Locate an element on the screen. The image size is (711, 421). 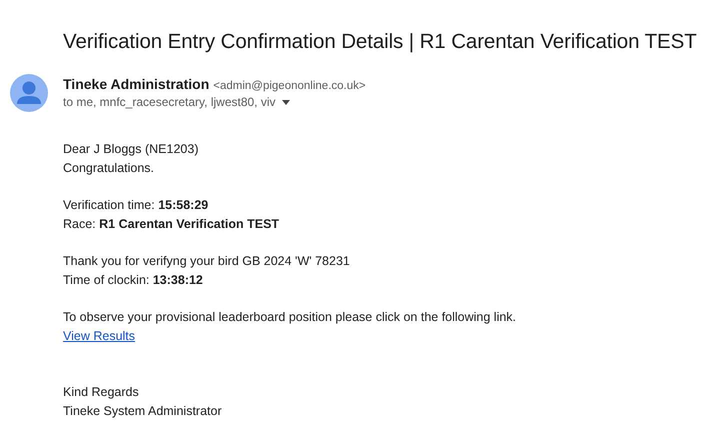
email-subject: Verification Entry Confirmation Details | R1 Carentan Verification TEST is located at coordinates (380, 42).